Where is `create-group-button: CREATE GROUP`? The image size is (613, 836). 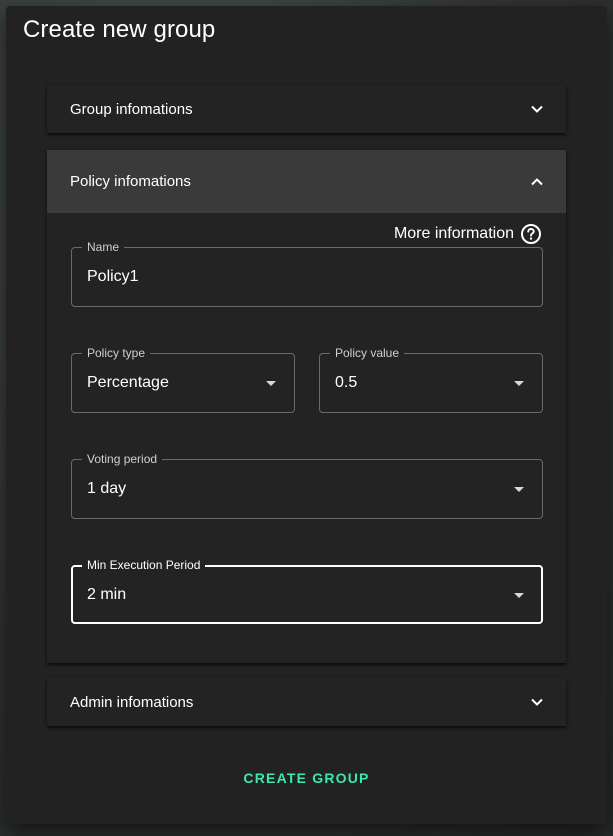
create-group-button: CREATE GROUP is located at coordinates (306, 778).